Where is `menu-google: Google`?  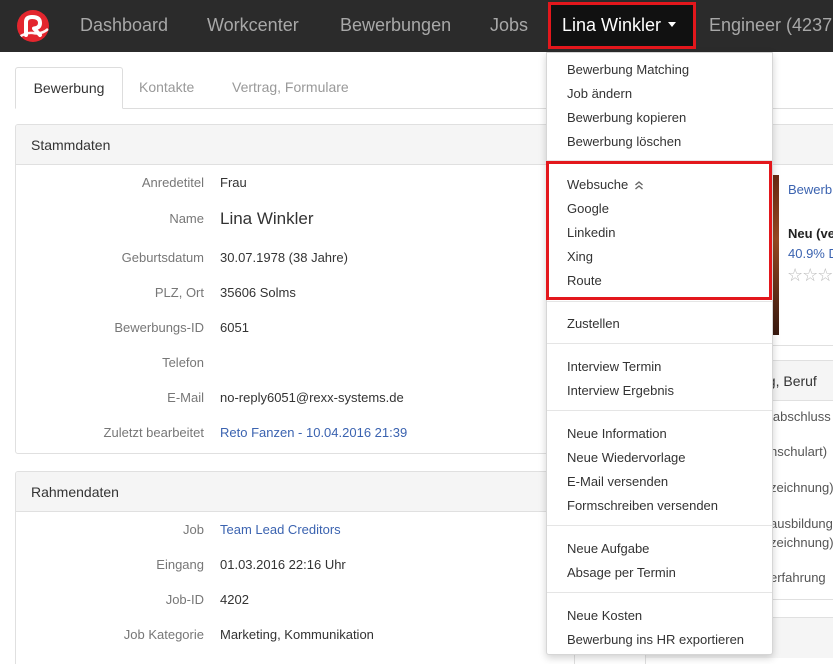 menu-google: Google is located at coordinates (588, 209).